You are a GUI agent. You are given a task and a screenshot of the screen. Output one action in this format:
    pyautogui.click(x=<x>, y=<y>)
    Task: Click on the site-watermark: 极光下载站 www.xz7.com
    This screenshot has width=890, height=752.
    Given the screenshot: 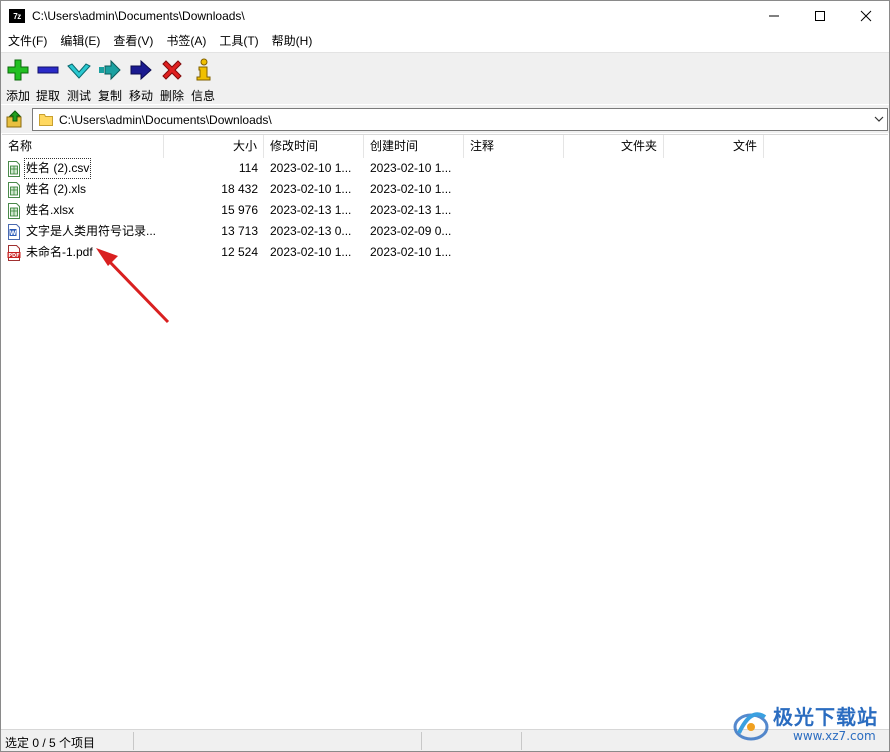 What is the action you would take?
    pyautogui.click(x=810, y=725)
    